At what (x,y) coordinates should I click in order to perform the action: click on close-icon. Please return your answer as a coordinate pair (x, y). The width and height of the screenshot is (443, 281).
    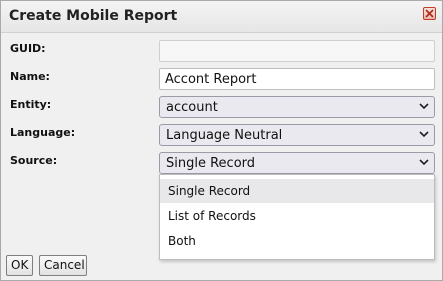
    Looking at the image, I should click on (429, 13).